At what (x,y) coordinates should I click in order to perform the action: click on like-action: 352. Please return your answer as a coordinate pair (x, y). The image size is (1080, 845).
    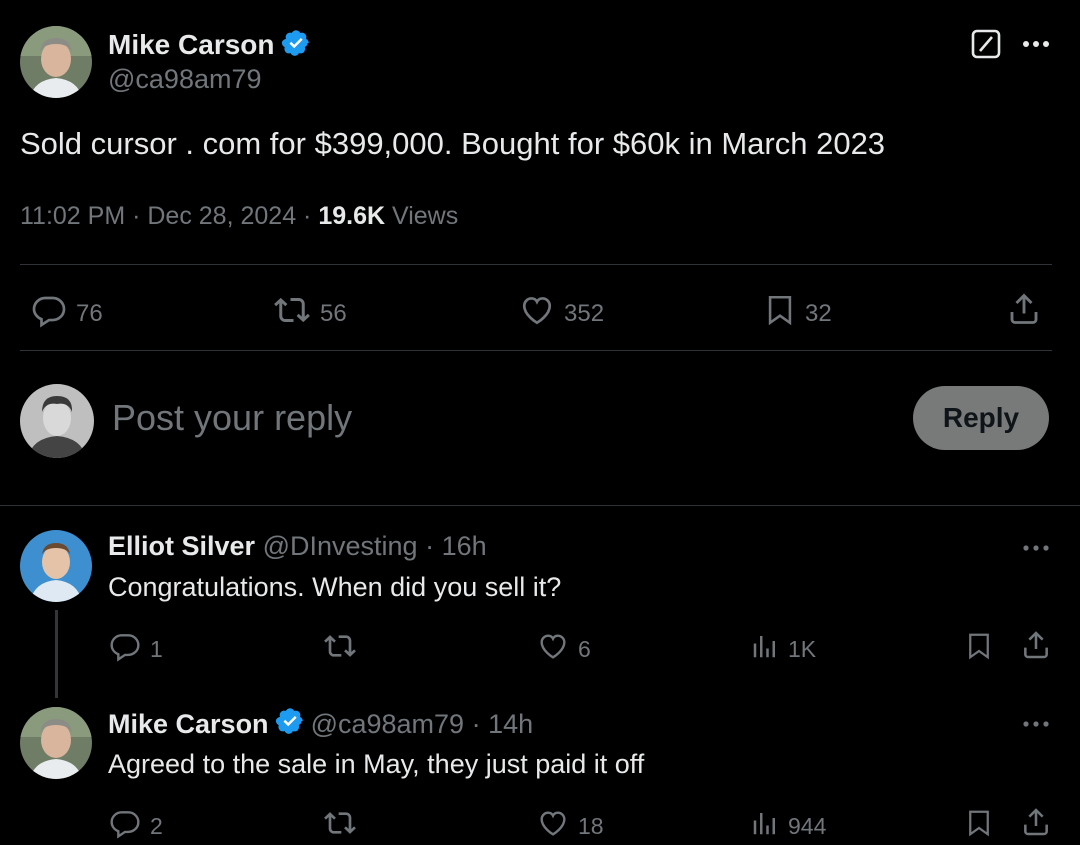
    Looking at the image, I should click on (561, 313).